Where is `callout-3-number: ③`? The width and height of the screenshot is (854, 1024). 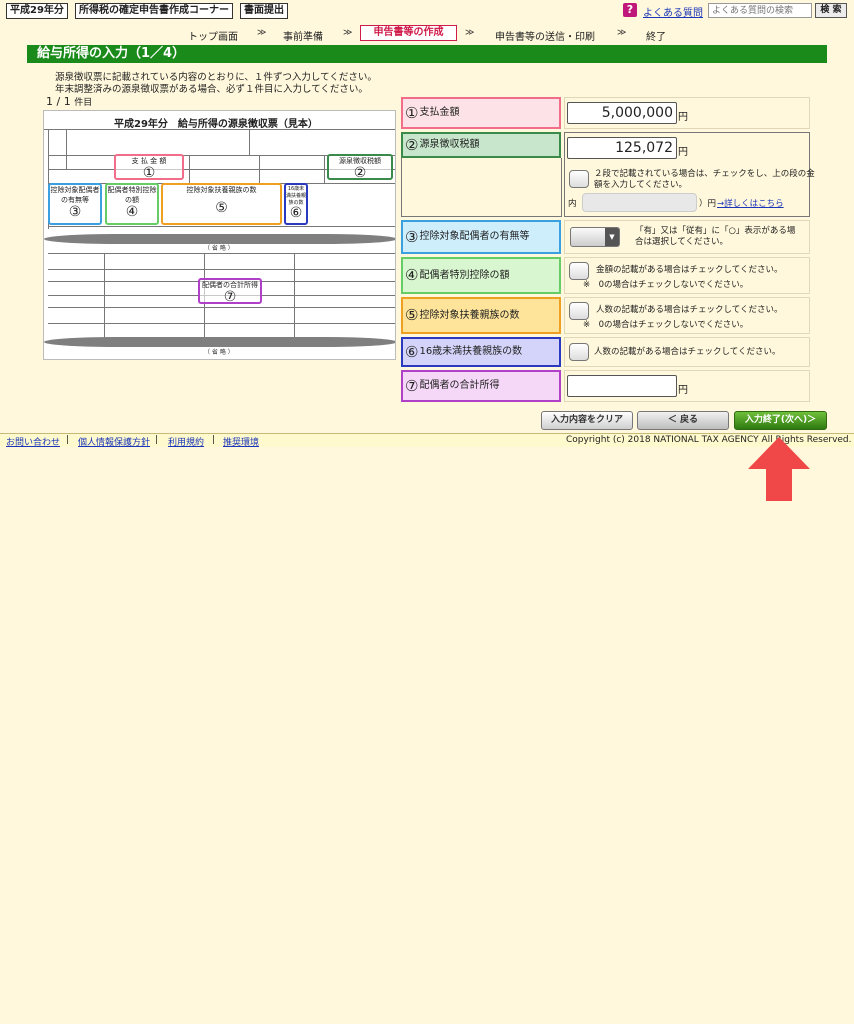 callout-3-number: ③ is located at coordinates (75, 212).